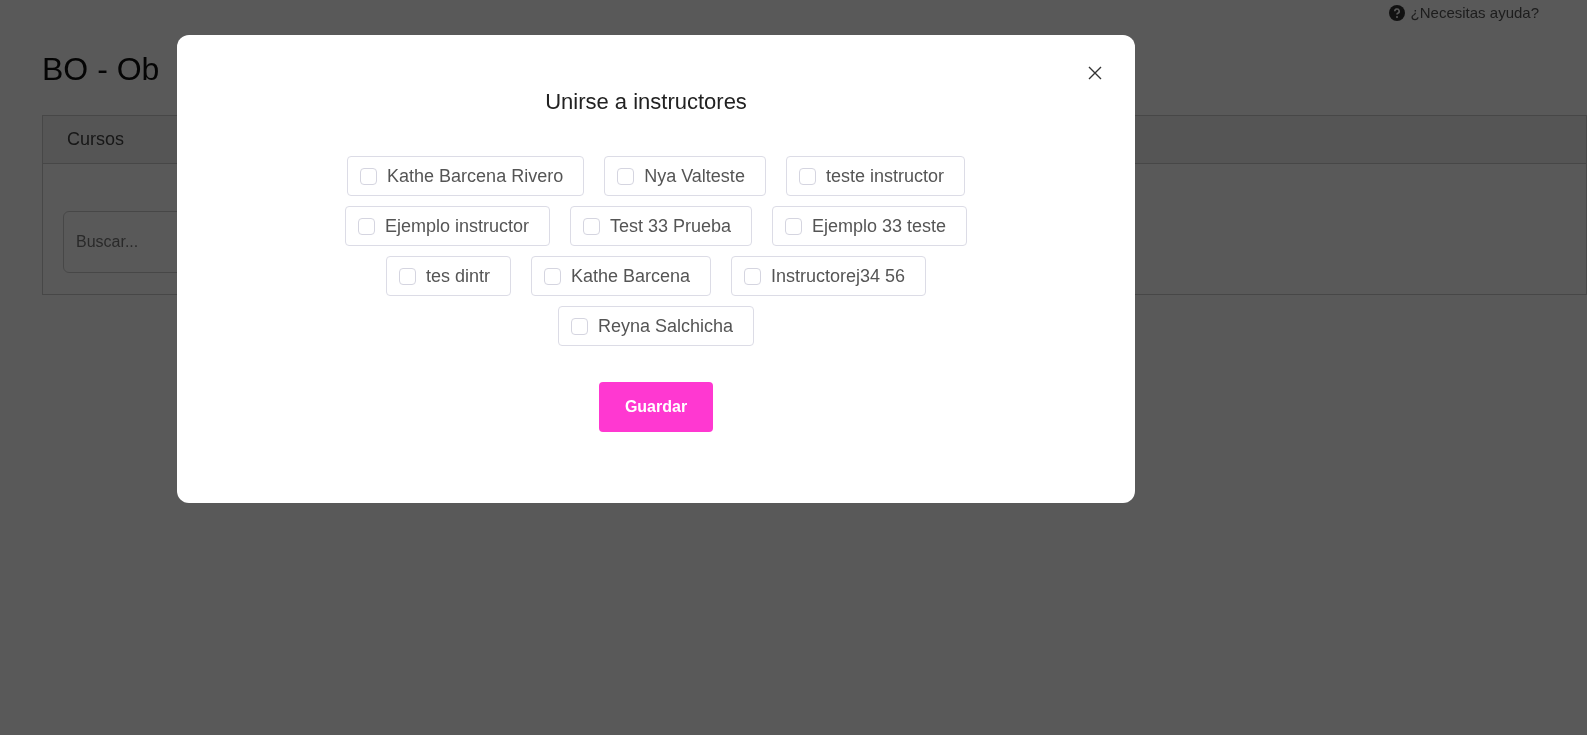  Describe the element at coordinates (646, 102) in the screenshot. I see `modal-title: Unirse a instructores` at that location.